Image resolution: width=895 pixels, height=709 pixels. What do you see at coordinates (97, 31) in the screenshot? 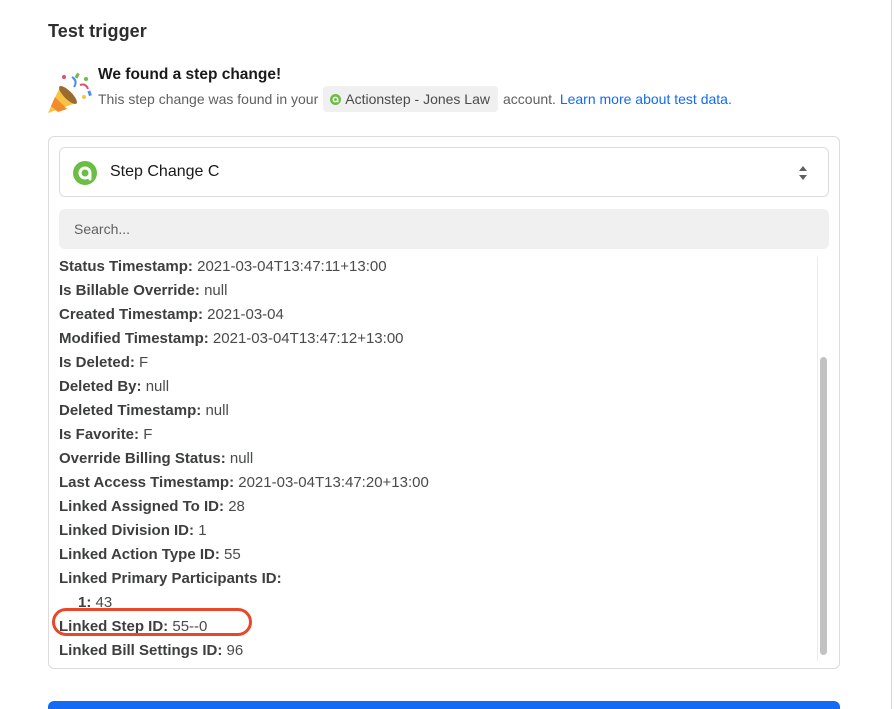
I see `section-title: Test trigger` at bounding box center [97, 31].